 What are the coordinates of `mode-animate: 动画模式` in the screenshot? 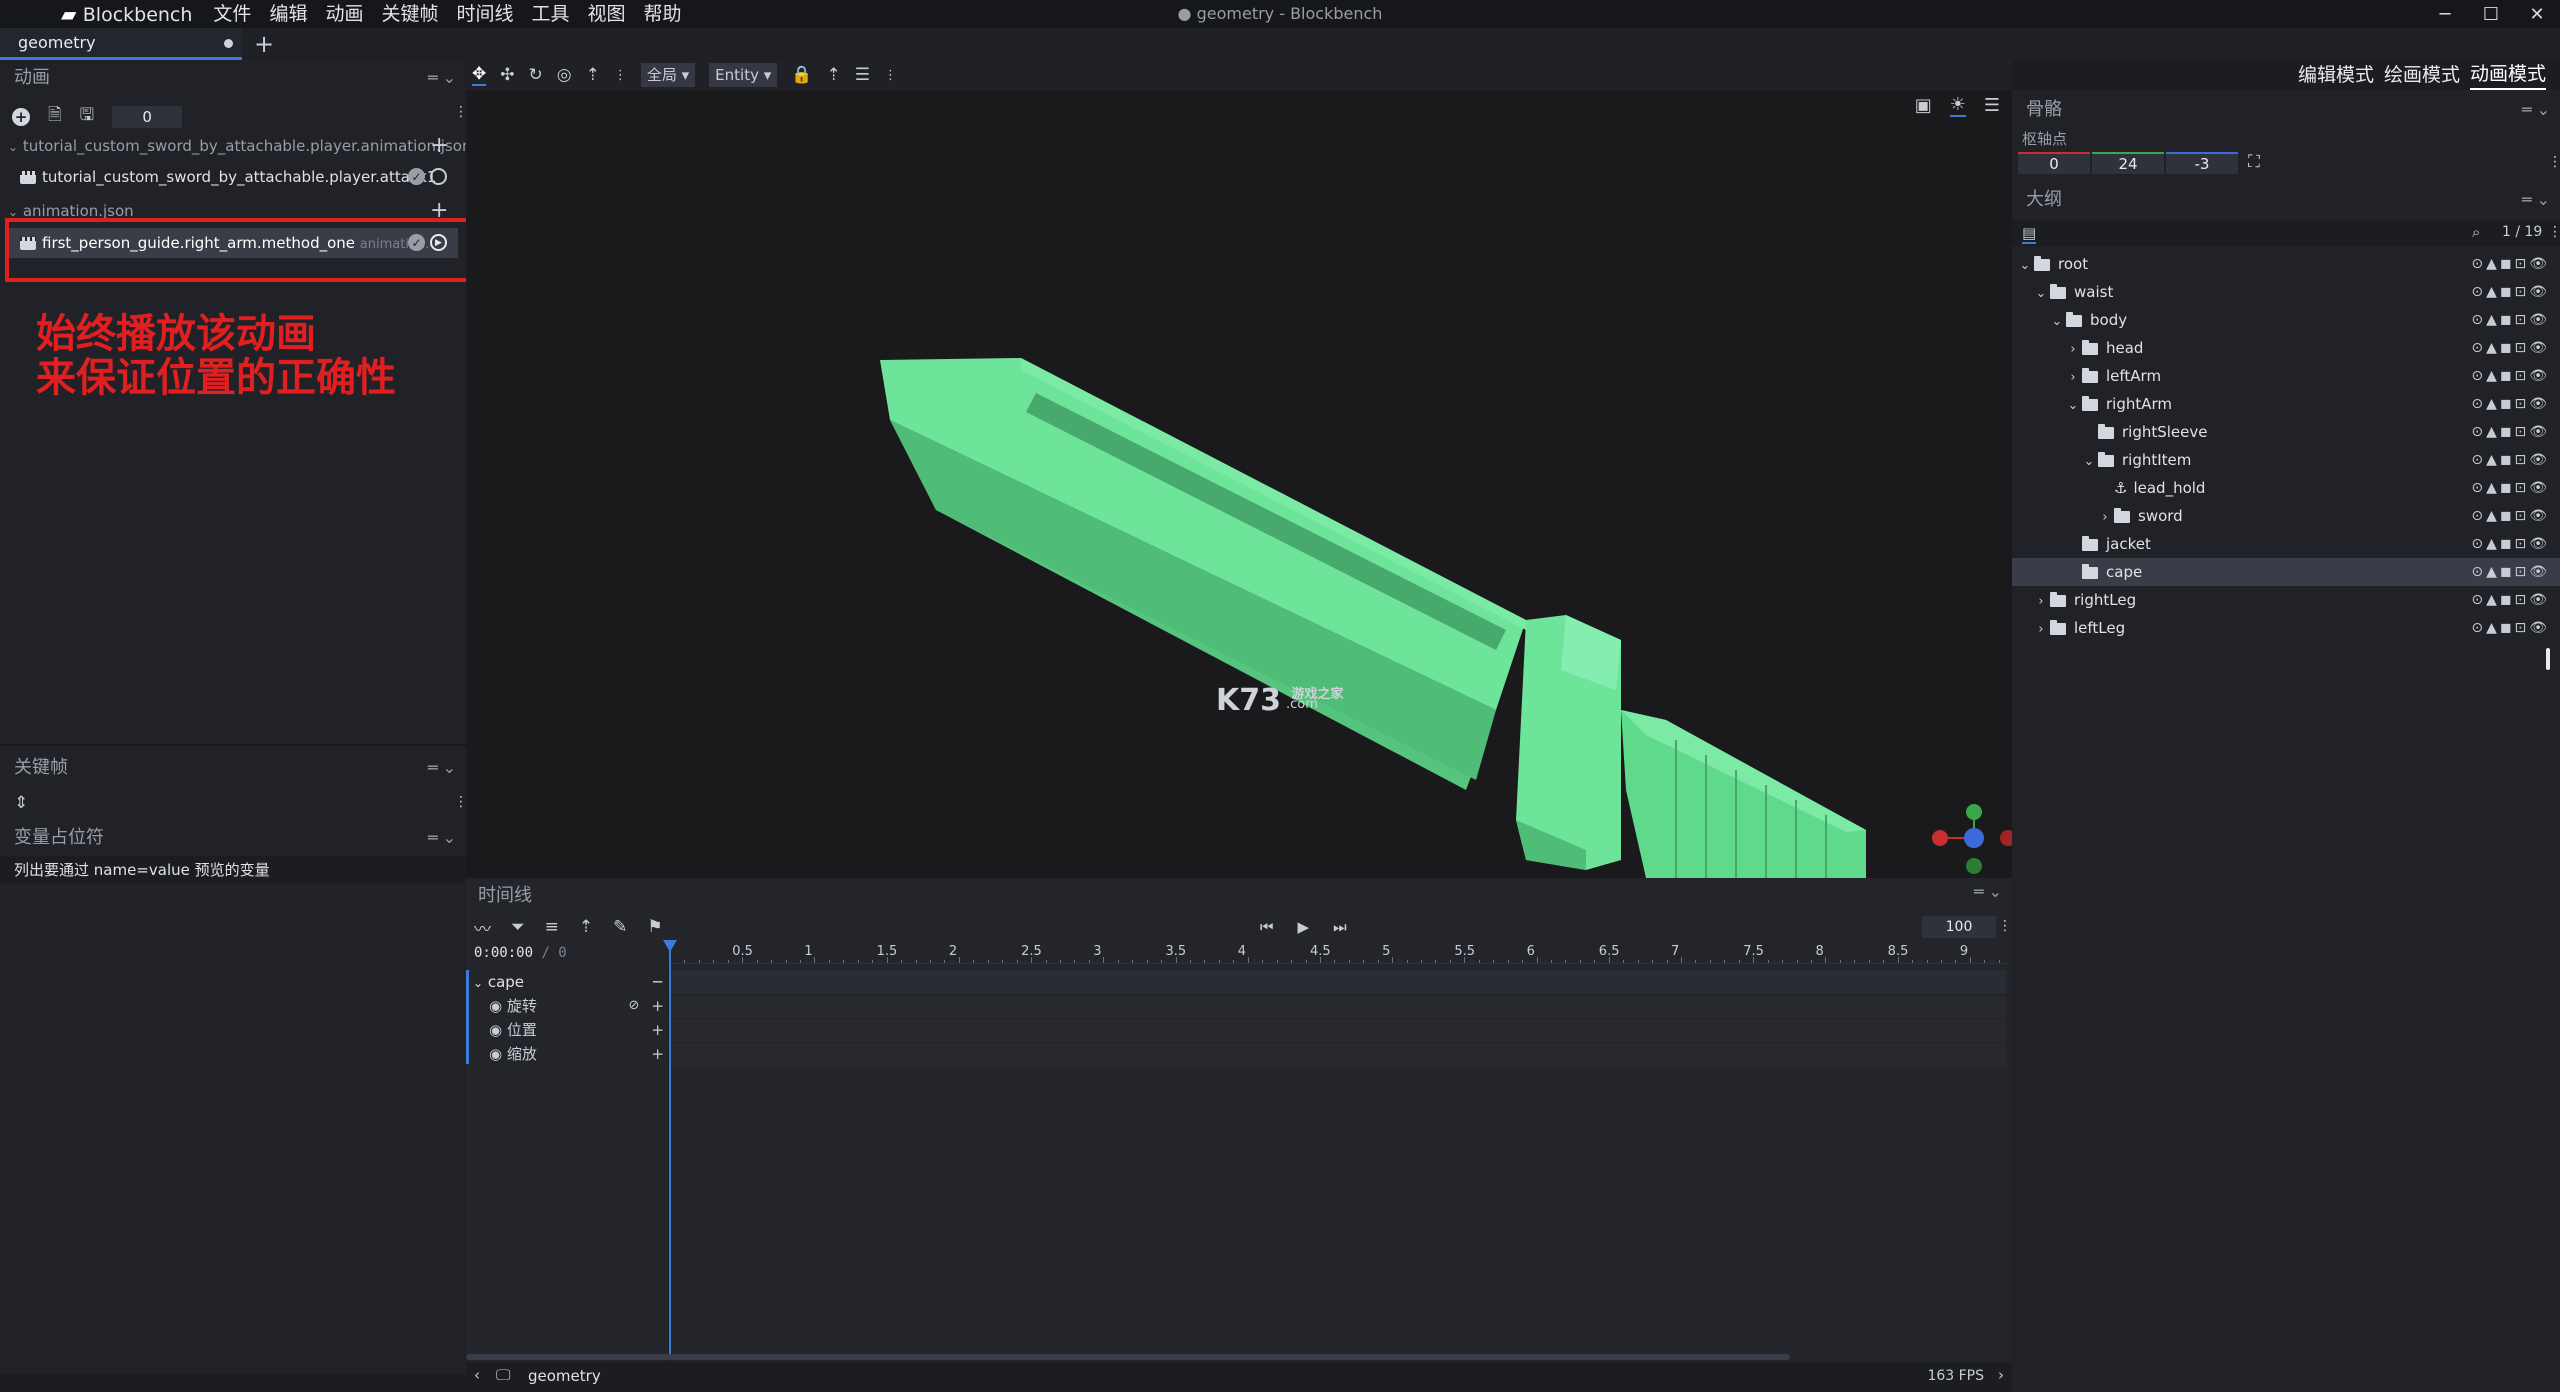 It's located at (2507, 75).